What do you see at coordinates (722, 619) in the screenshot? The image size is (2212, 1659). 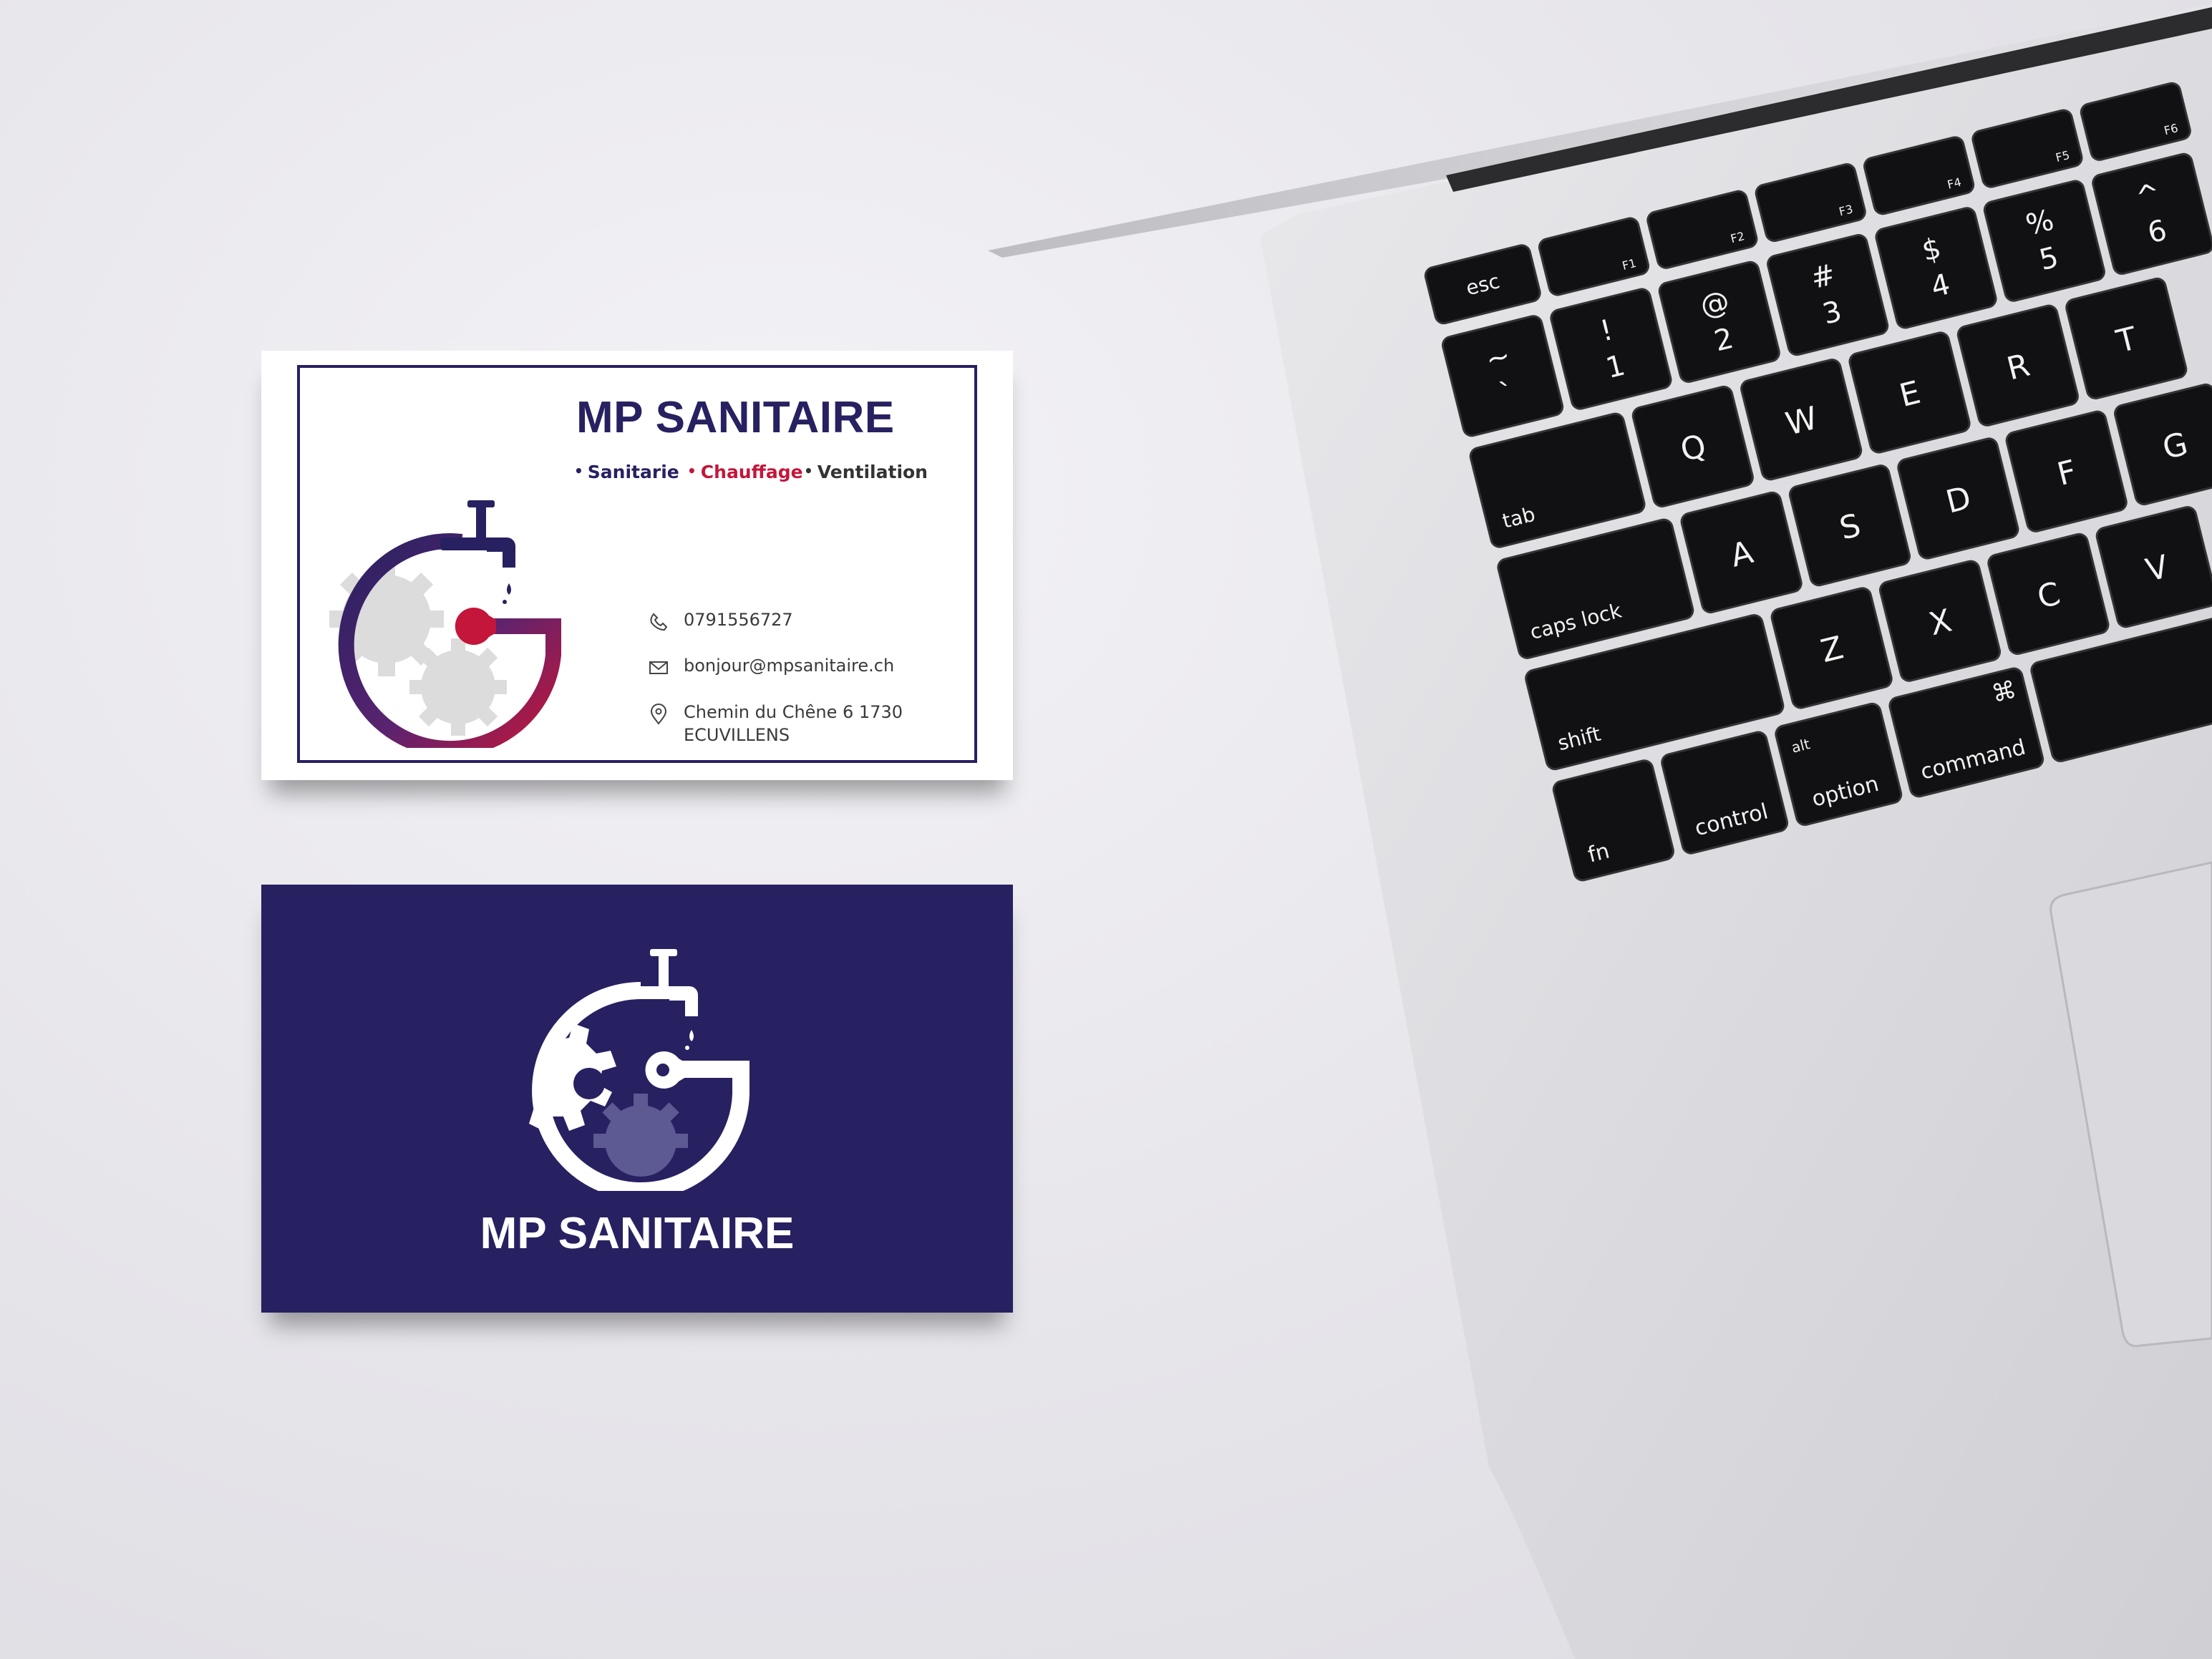 I see `contact-phone: 0791556727` at bounding box center [722, 619].